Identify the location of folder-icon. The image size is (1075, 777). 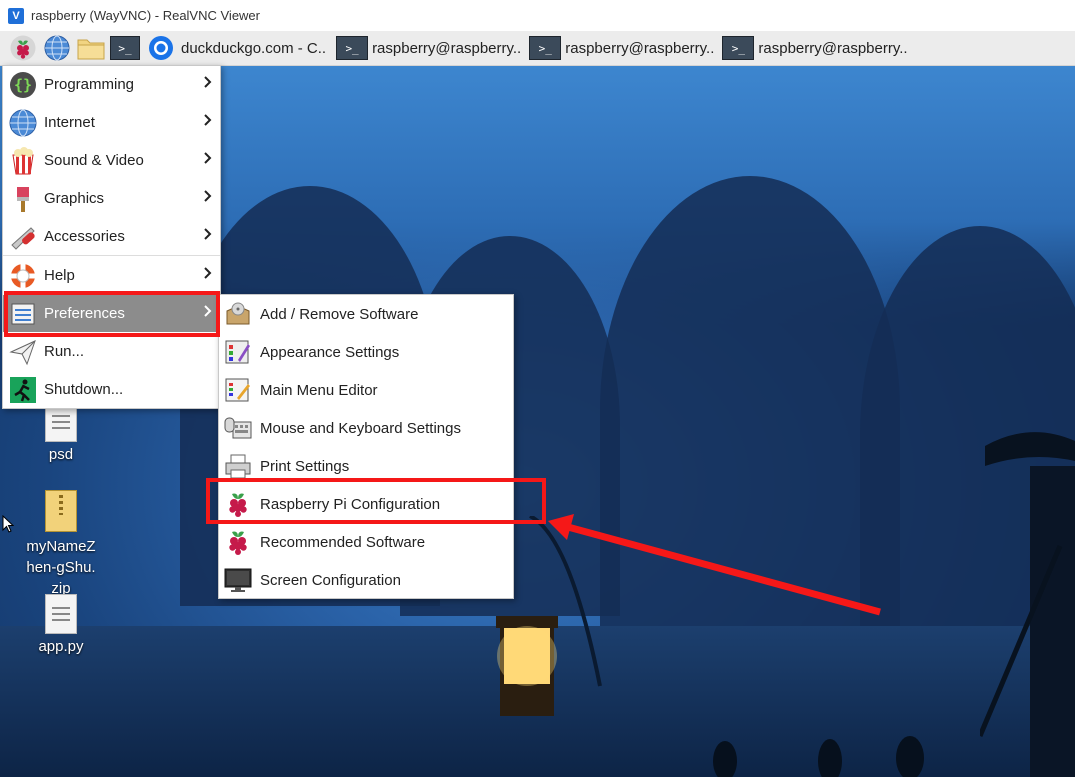
(91, 49).